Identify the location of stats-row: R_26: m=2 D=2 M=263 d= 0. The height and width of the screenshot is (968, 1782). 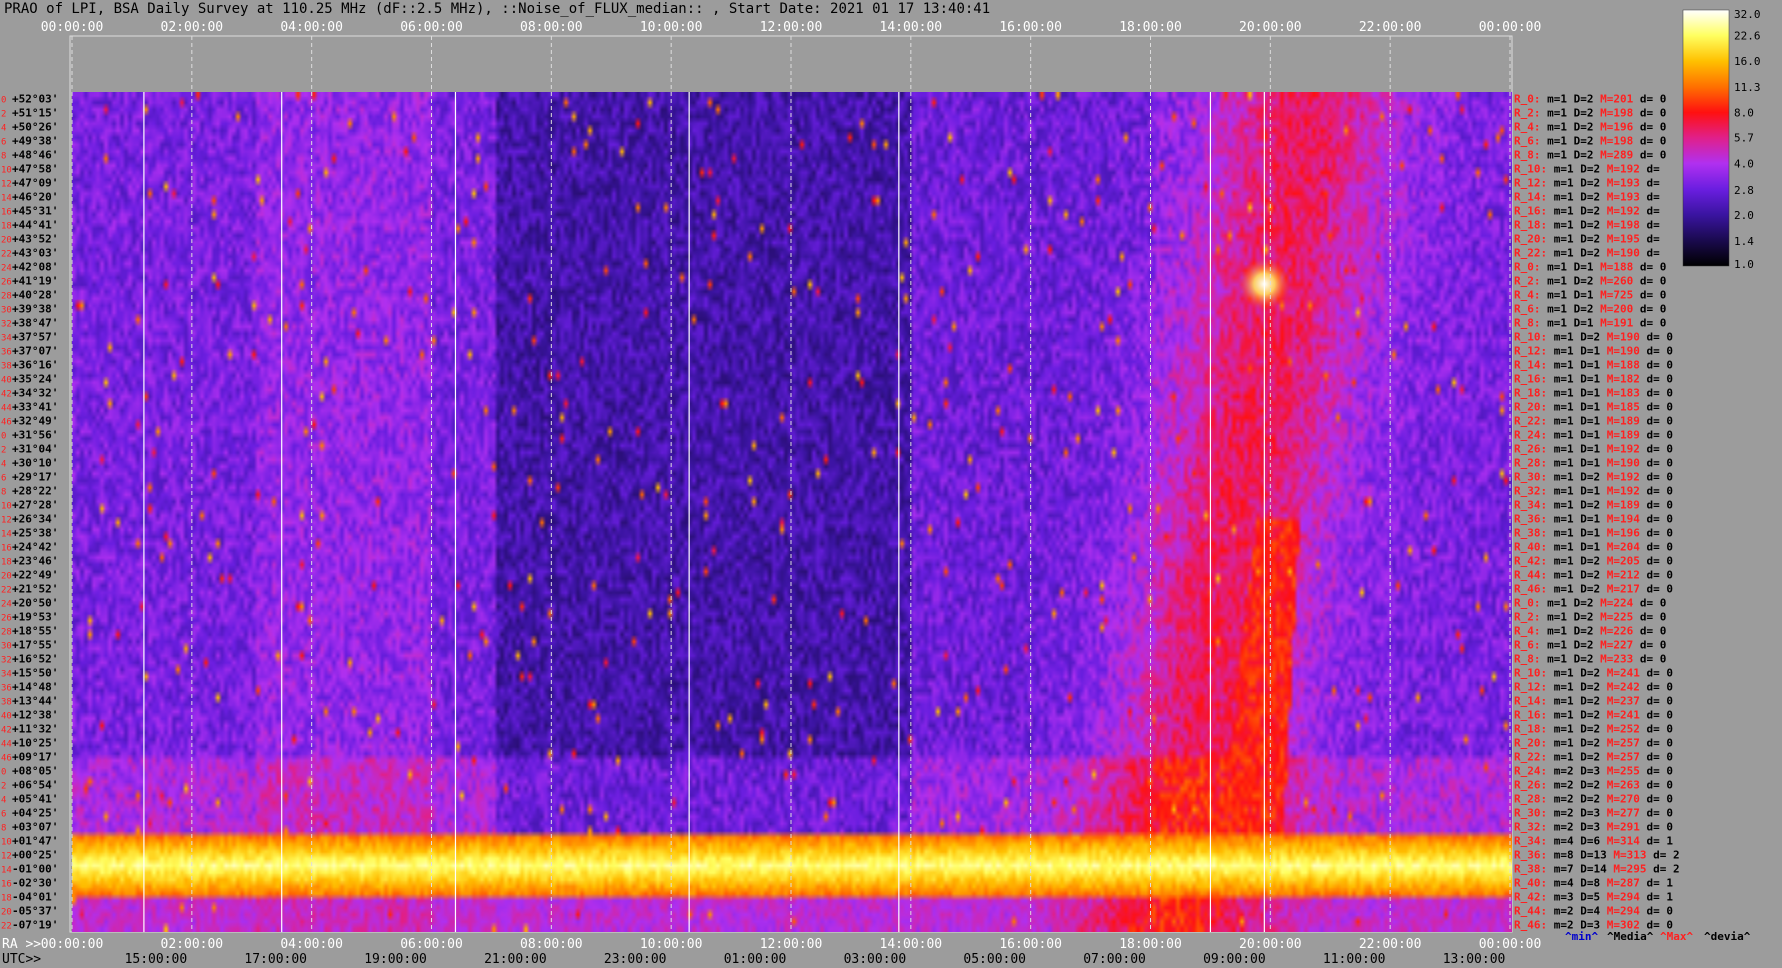
(1593, 785).